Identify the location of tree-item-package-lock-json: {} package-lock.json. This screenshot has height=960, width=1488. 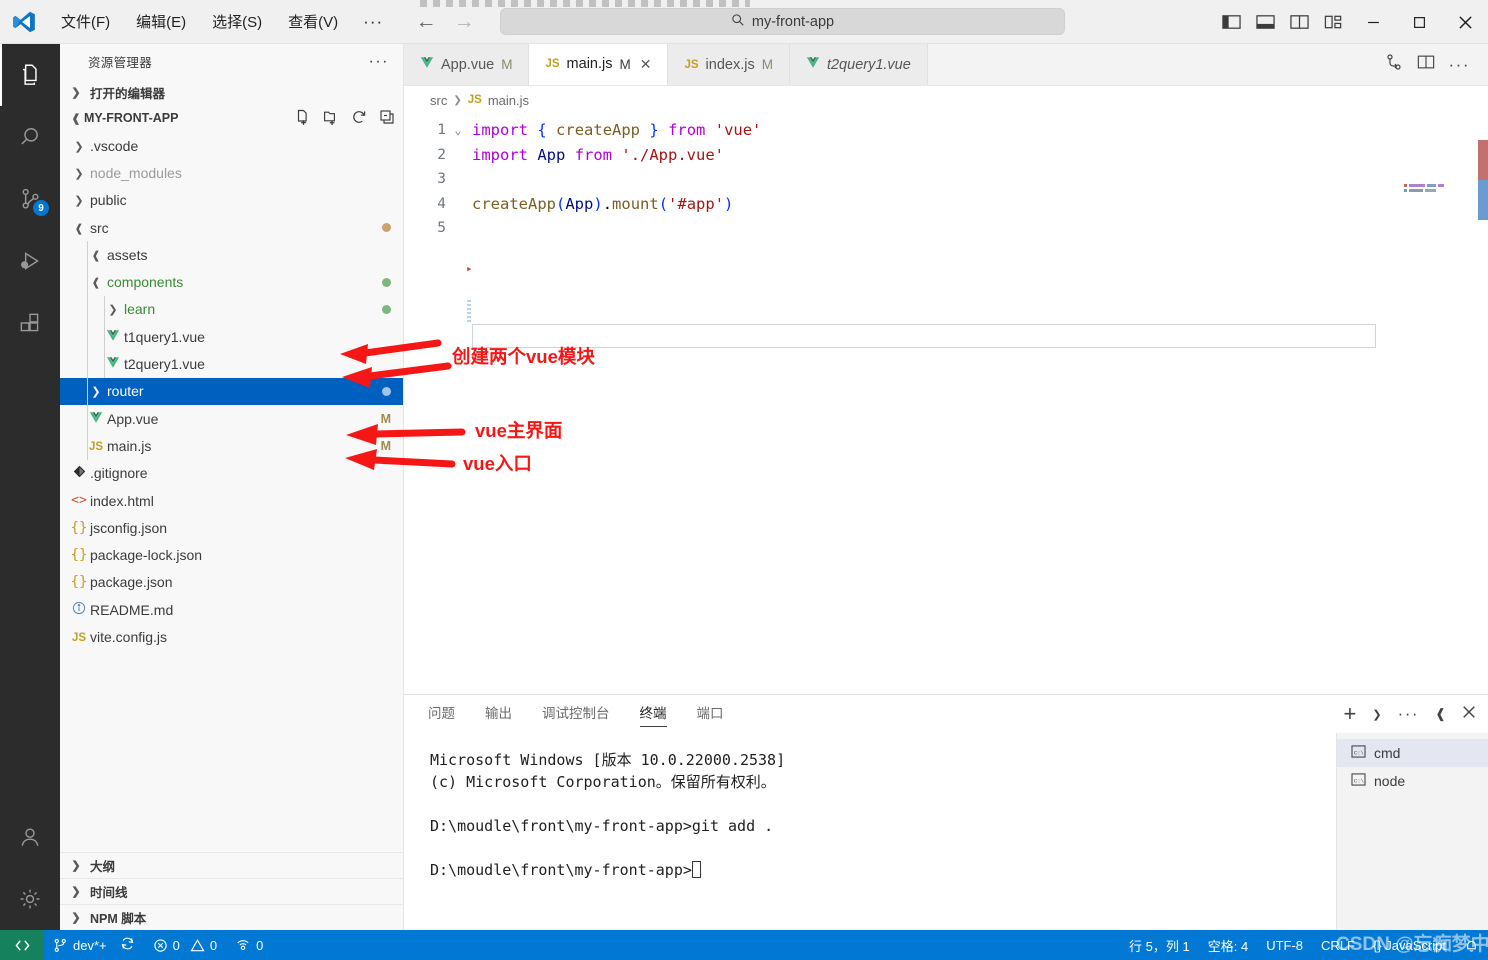
(231, 554).